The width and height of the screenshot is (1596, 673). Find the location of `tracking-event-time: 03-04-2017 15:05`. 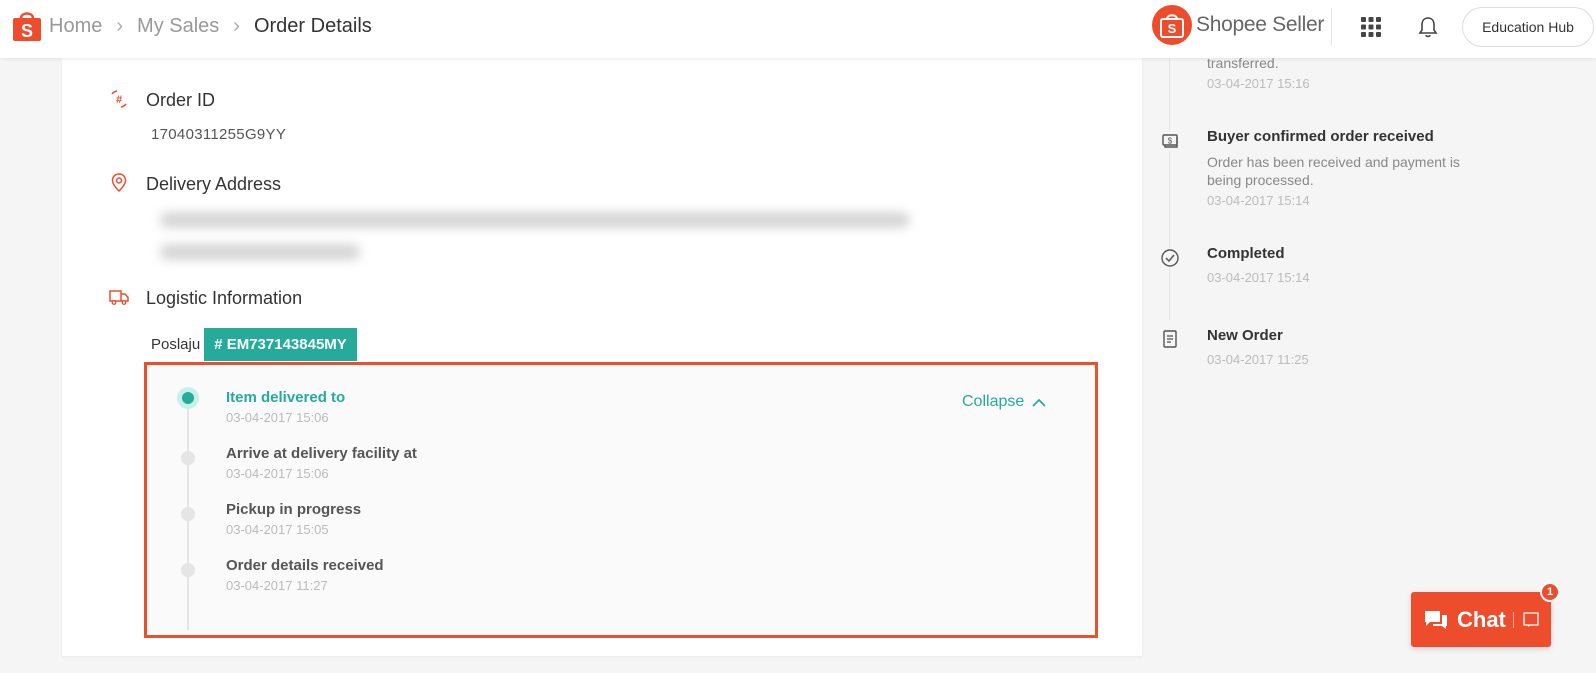

tracking-event-time: 03-04-2017 15:05 is located at coordinates (277, 529).